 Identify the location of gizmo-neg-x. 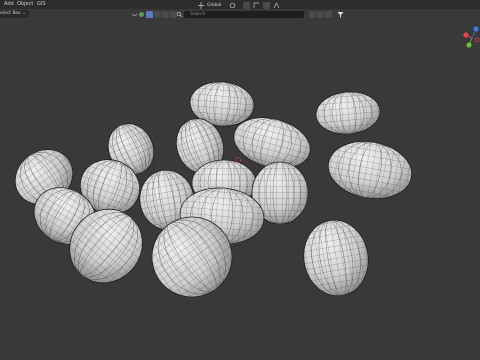
(477, 40).